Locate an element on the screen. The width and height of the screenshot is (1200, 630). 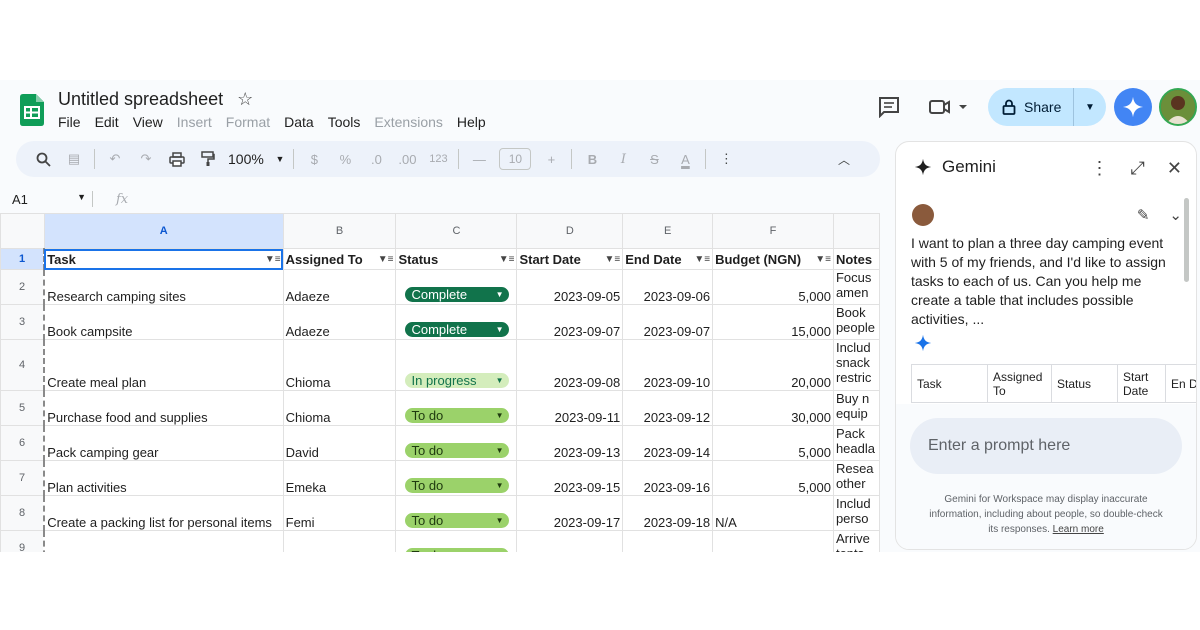
share-button: Share ▼ is located at coordinates (1047, 107).